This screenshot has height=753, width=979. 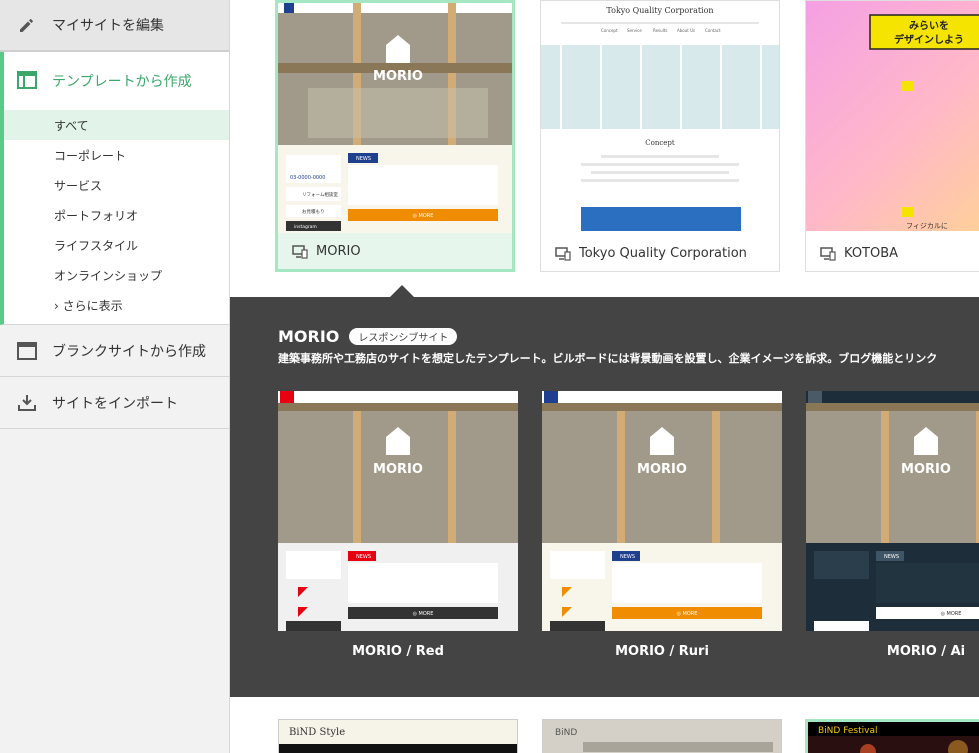 I want to click on template-card-bind-festival: BiND Festival, so click(x=892, y=736).